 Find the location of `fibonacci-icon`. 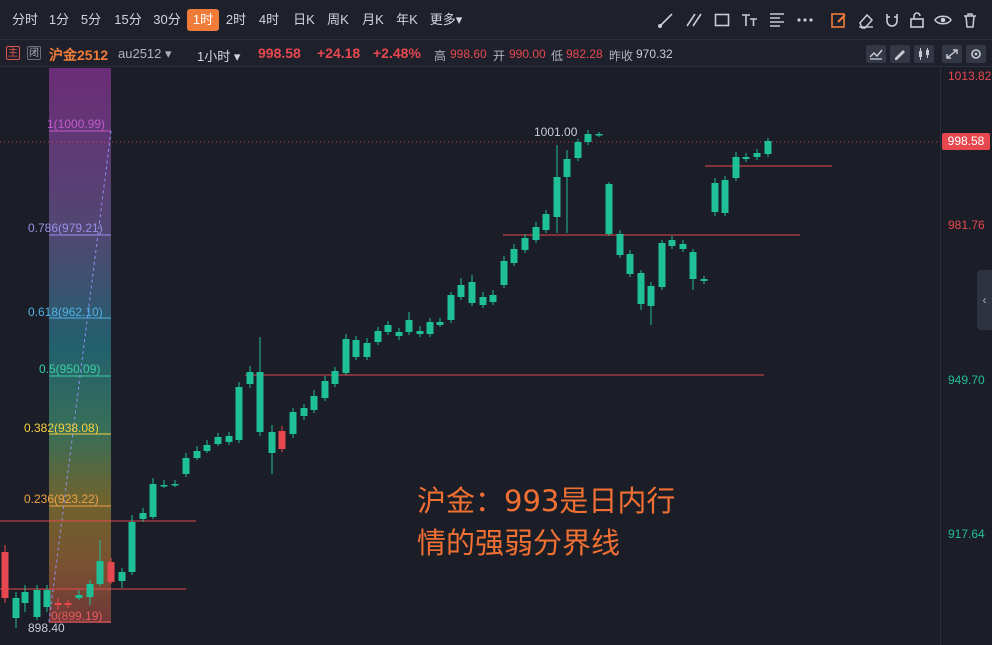

fibonacci-icon is located at coordinates (777, 20).